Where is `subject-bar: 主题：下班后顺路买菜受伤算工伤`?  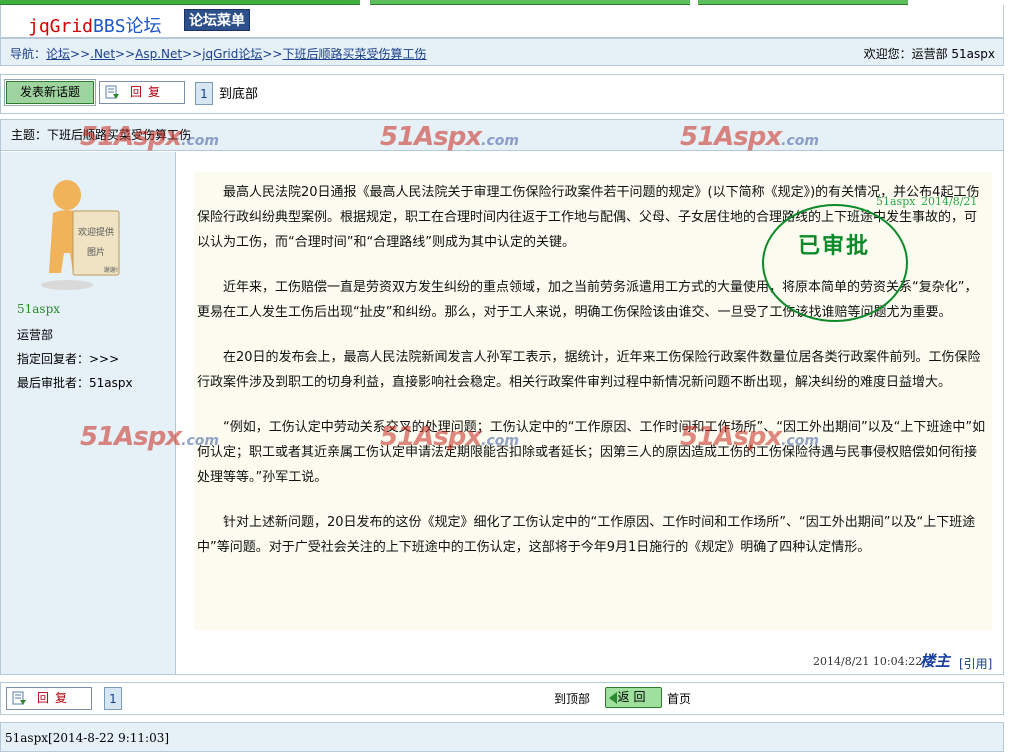 subject-bar: 主题：下班后顺路买菜受伤算工伤 is located at coordinates (502, 135).